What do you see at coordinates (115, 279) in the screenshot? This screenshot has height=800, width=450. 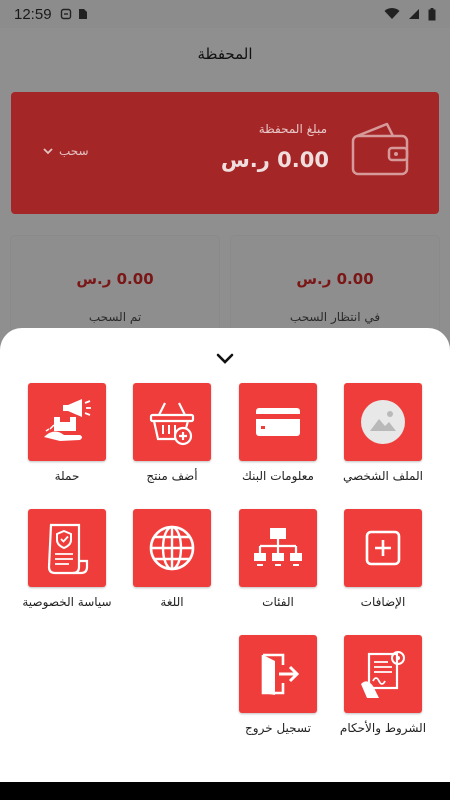 I see `withdrawn-value: 0.00 ر.س` at bounding box center [115, 279].